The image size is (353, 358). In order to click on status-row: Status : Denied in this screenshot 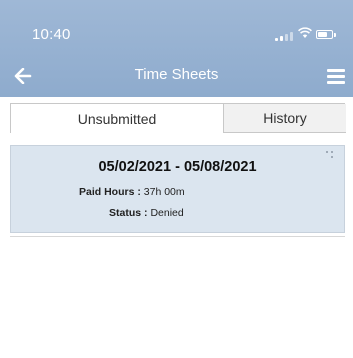, I will do `click(146, 213)`.